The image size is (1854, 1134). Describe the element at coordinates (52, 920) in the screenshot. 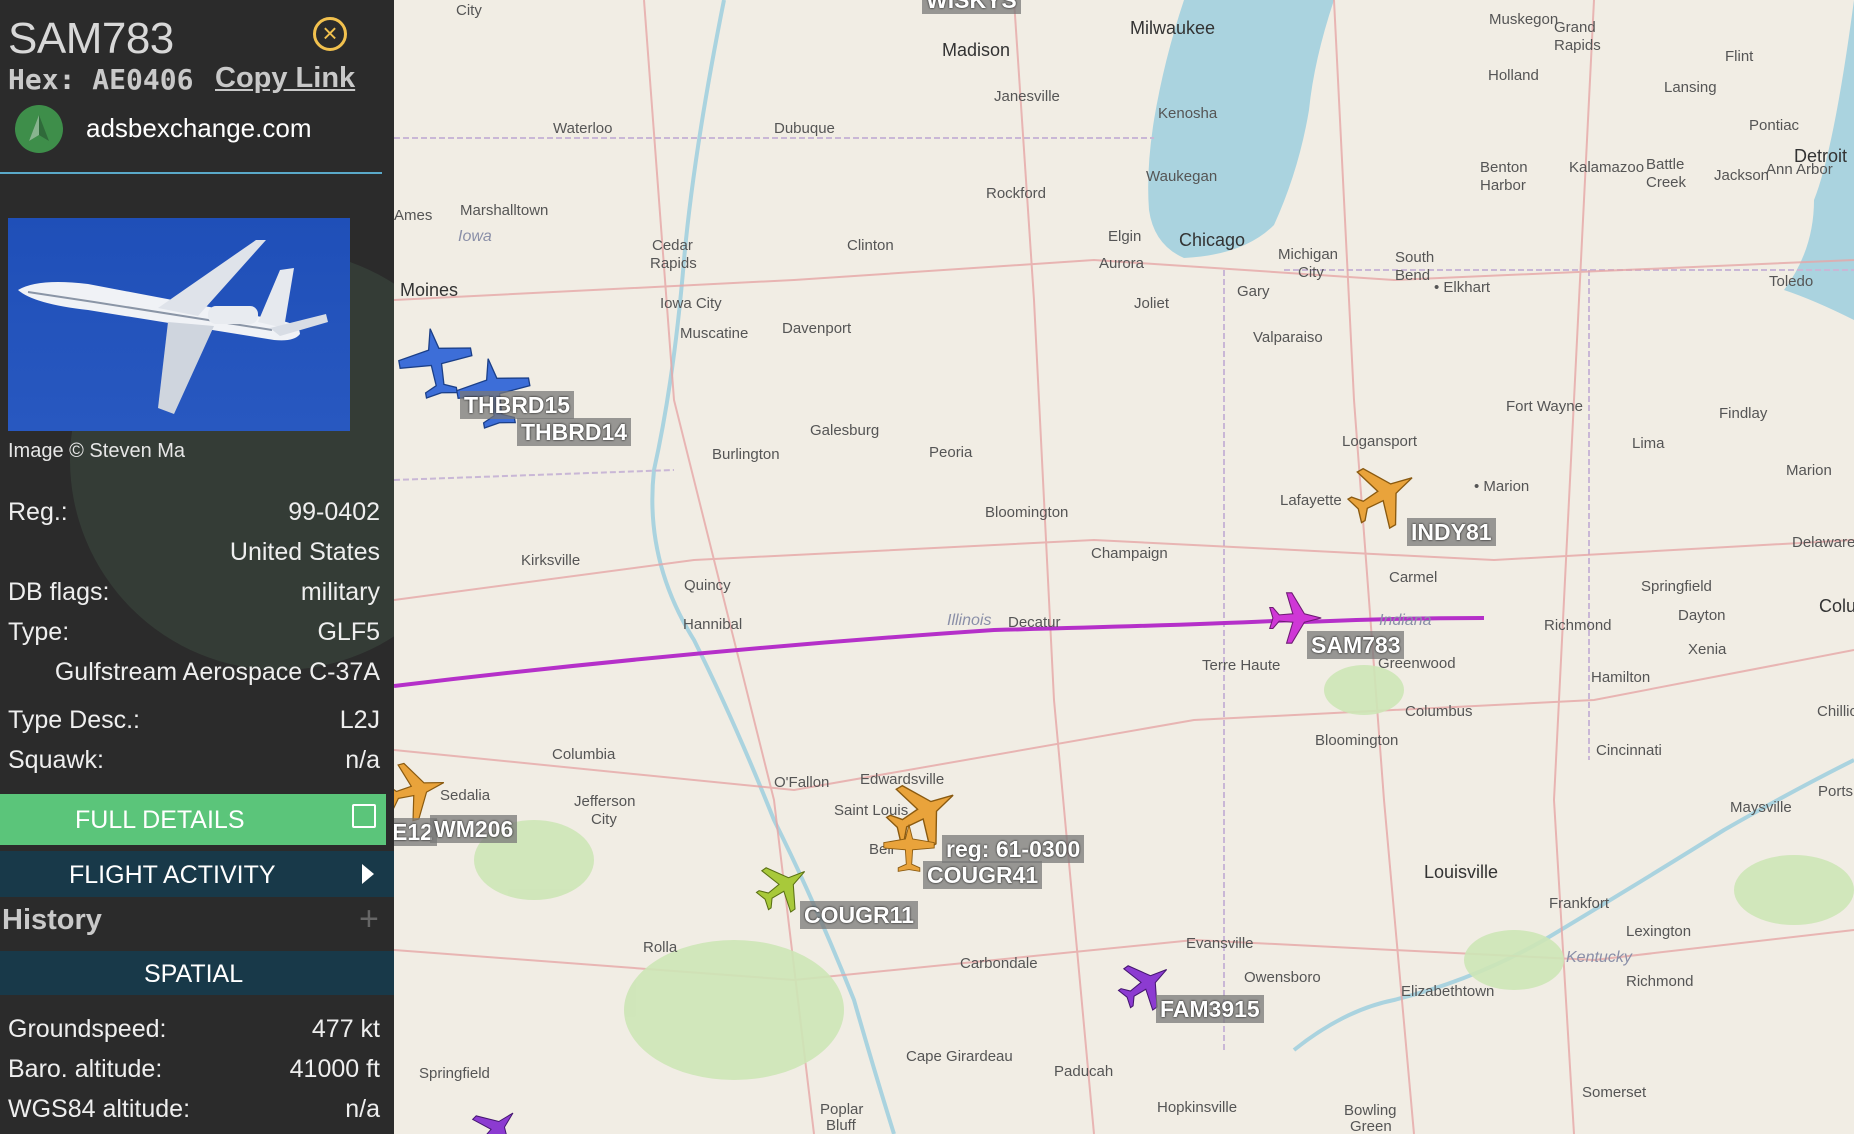

I see `history-header: History` at that location.